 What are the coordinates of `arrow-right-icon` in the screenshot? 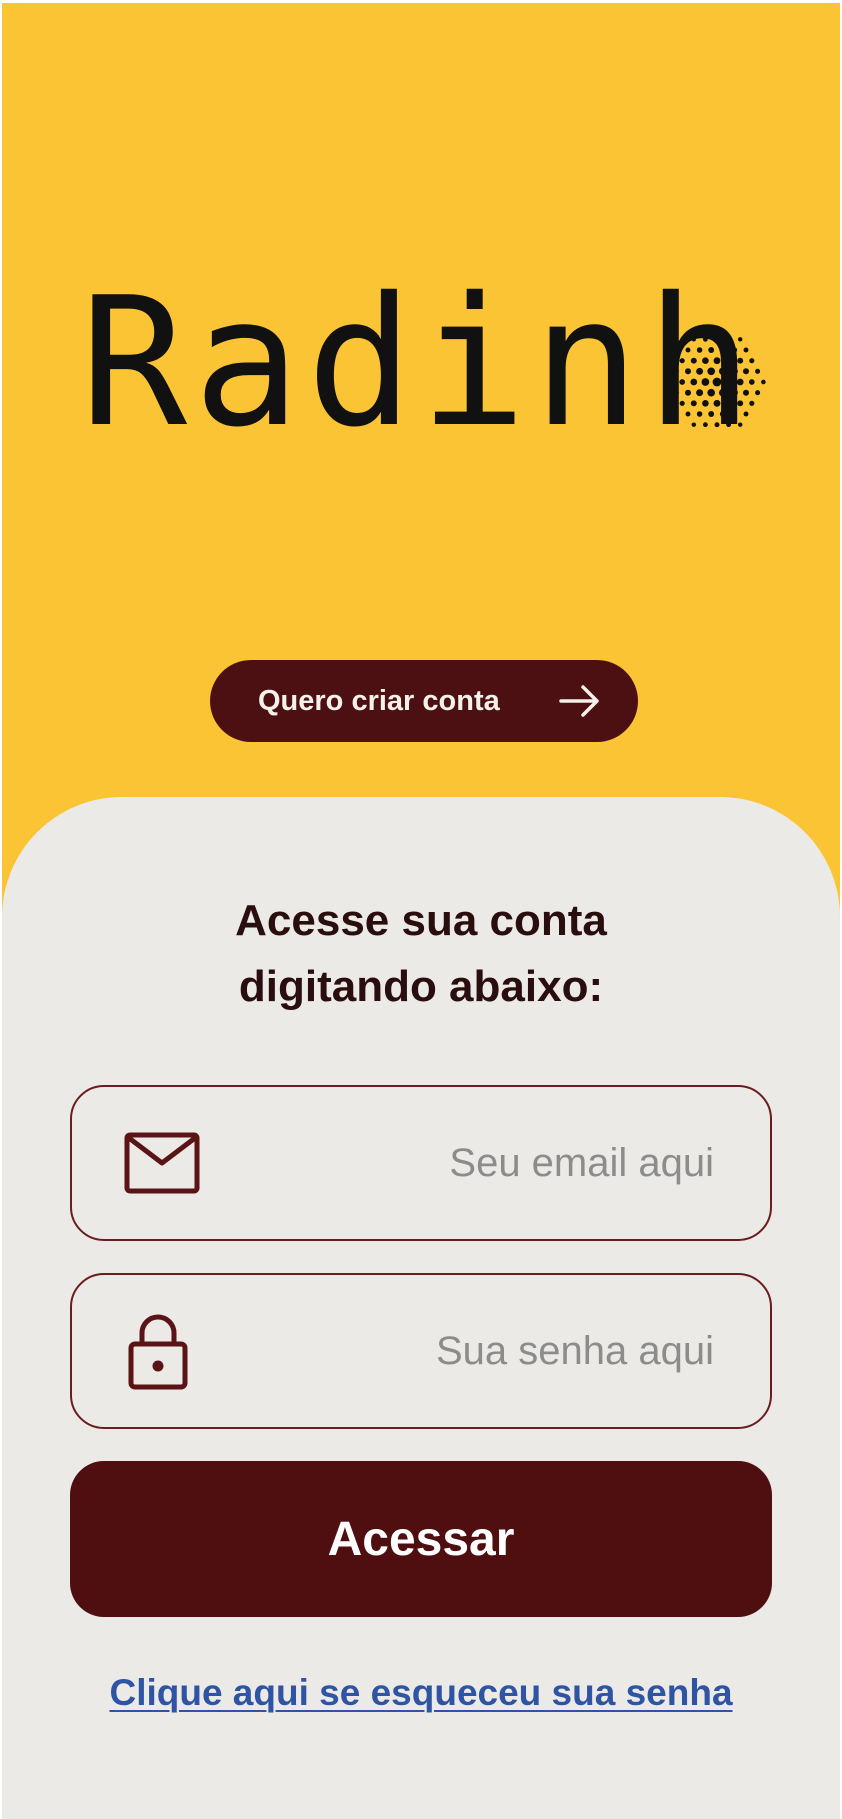 It's located at (579, 701).